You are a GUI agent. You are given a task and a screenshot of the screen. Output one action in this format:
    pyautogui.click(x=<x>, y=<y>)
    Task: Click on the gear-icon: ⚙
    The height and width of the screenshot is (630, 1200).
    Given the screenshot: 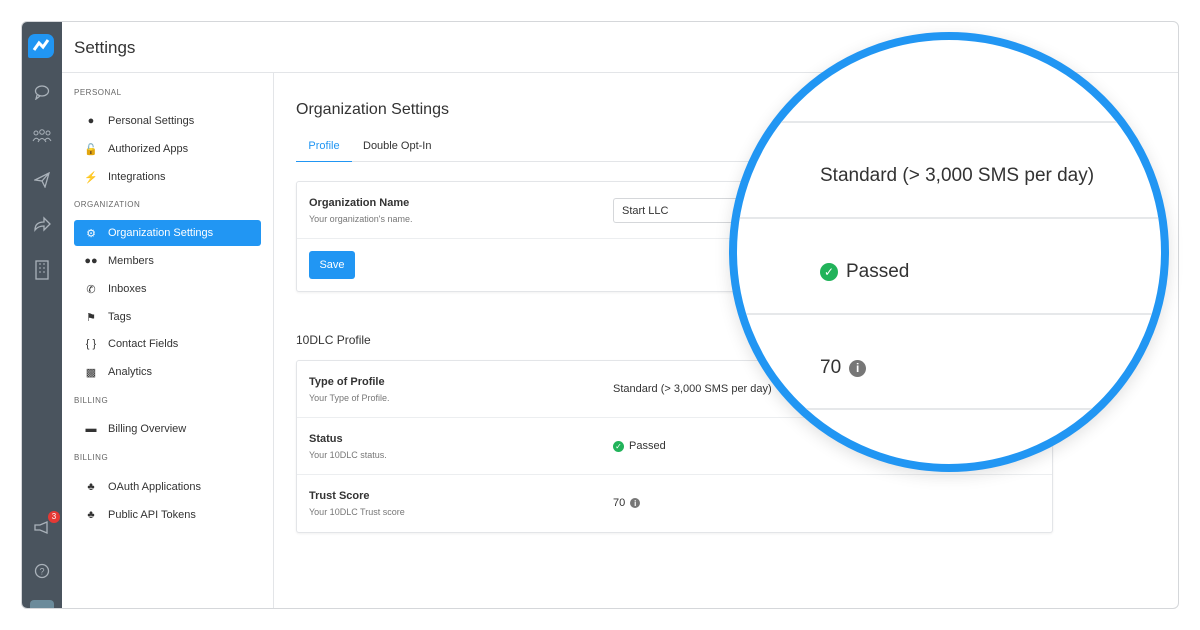 What is the action you would take?
    pyautogui.click(x=91, y=233)
    